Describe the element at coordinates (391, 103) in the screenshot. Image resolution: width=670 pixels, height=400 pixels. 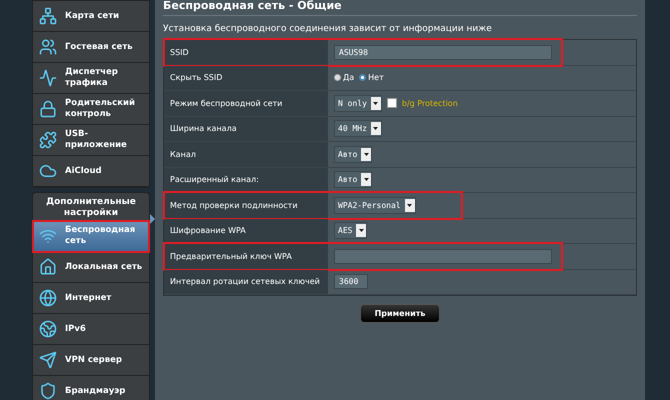
I see `checkbox` at that location.